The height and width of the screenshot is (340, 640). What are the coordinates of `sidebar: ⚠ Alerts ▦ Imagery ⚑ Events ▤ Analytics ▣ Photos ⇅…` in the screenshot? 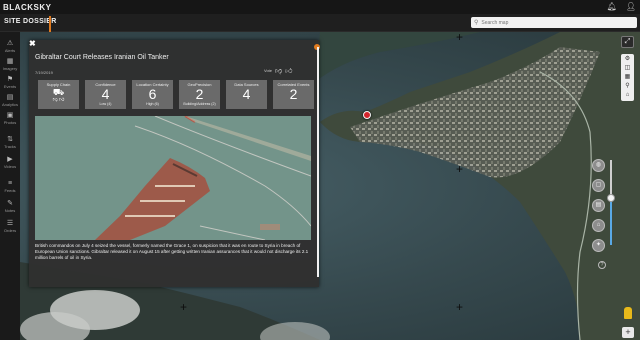 It's located at (10, 186).